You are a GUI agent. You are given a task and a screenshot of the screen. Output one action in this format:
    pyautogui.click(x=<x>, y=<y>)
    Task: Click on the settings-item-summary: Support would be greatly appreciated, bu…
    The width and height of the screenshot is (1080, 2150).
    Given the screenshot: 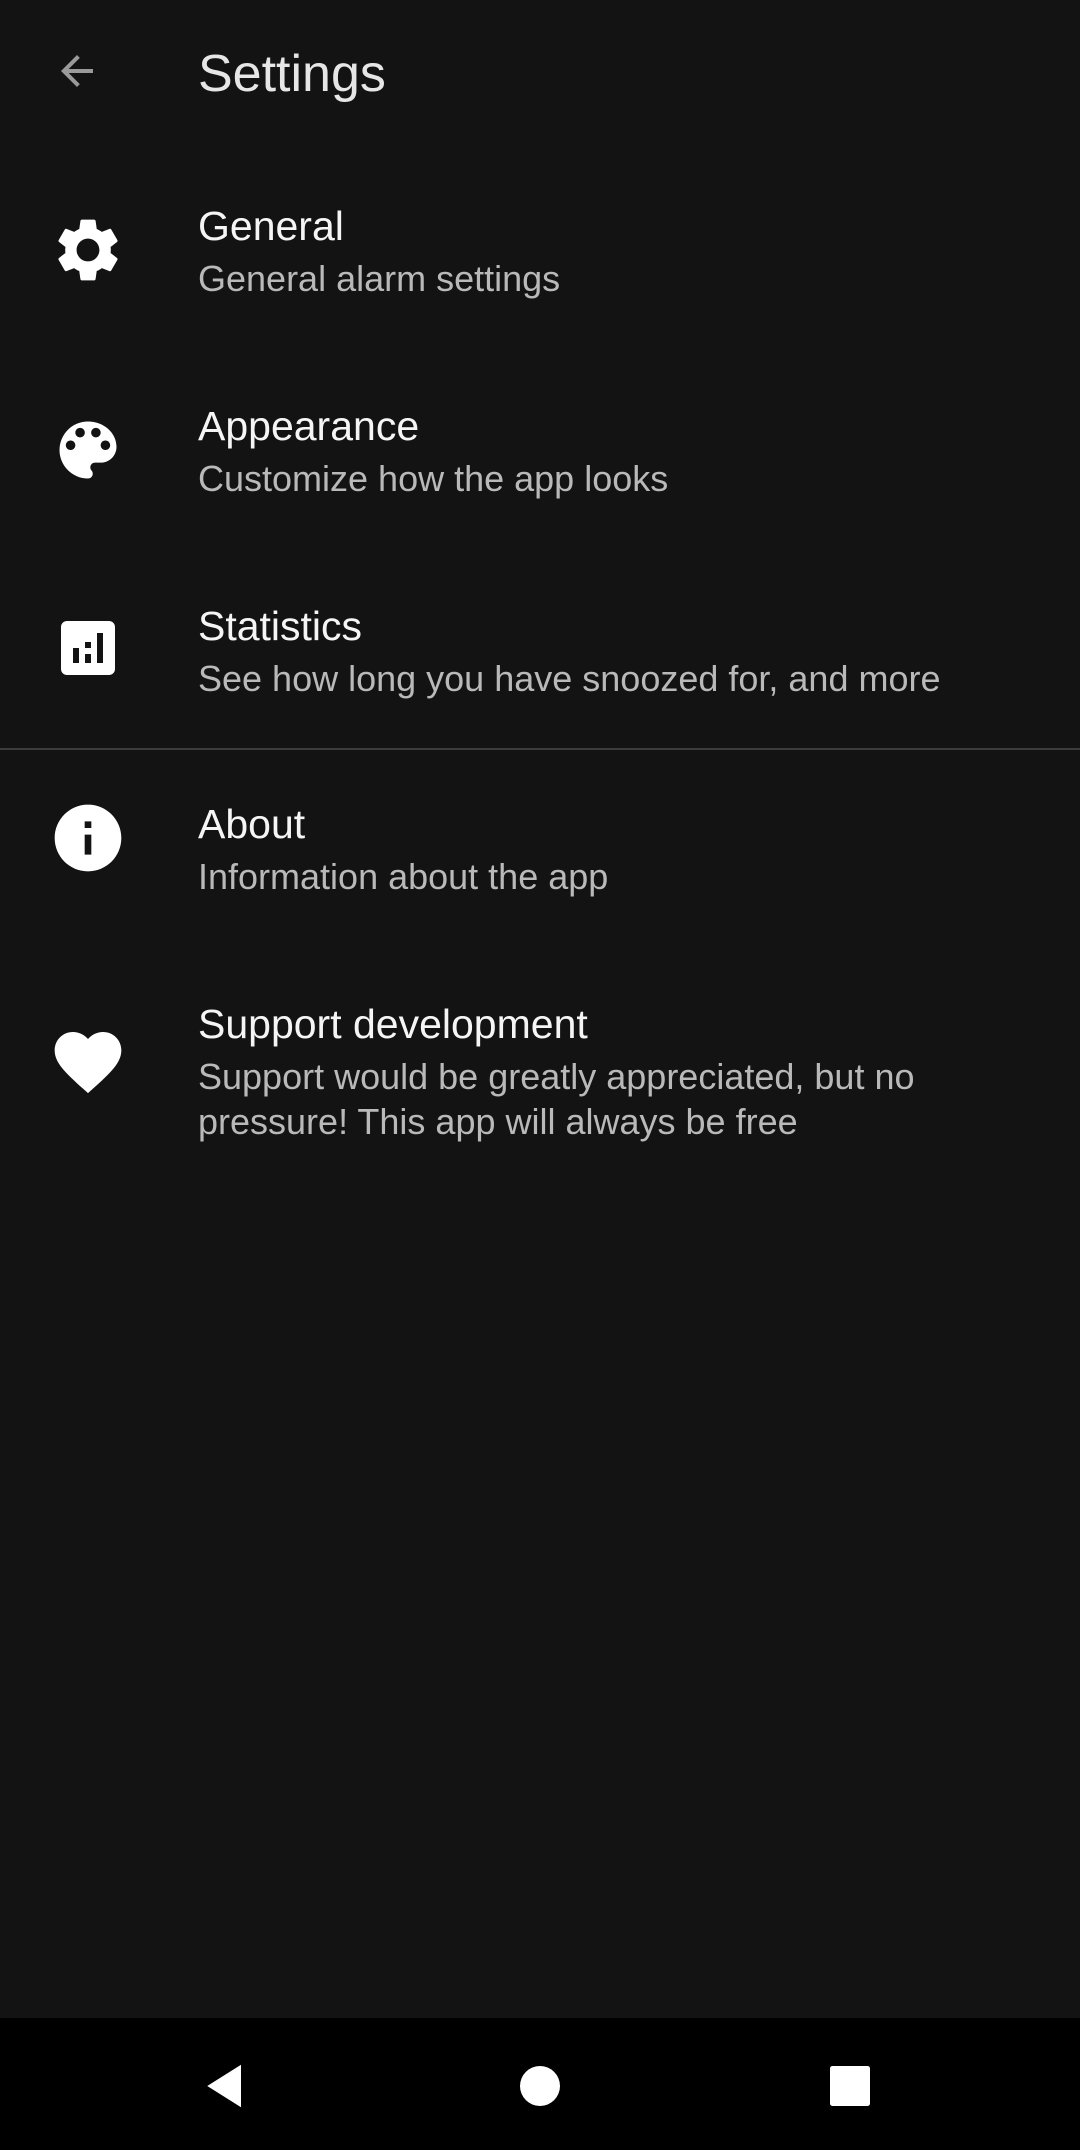 What is the action you would take?
    pyautogui.click(x=556, y=1099)
    